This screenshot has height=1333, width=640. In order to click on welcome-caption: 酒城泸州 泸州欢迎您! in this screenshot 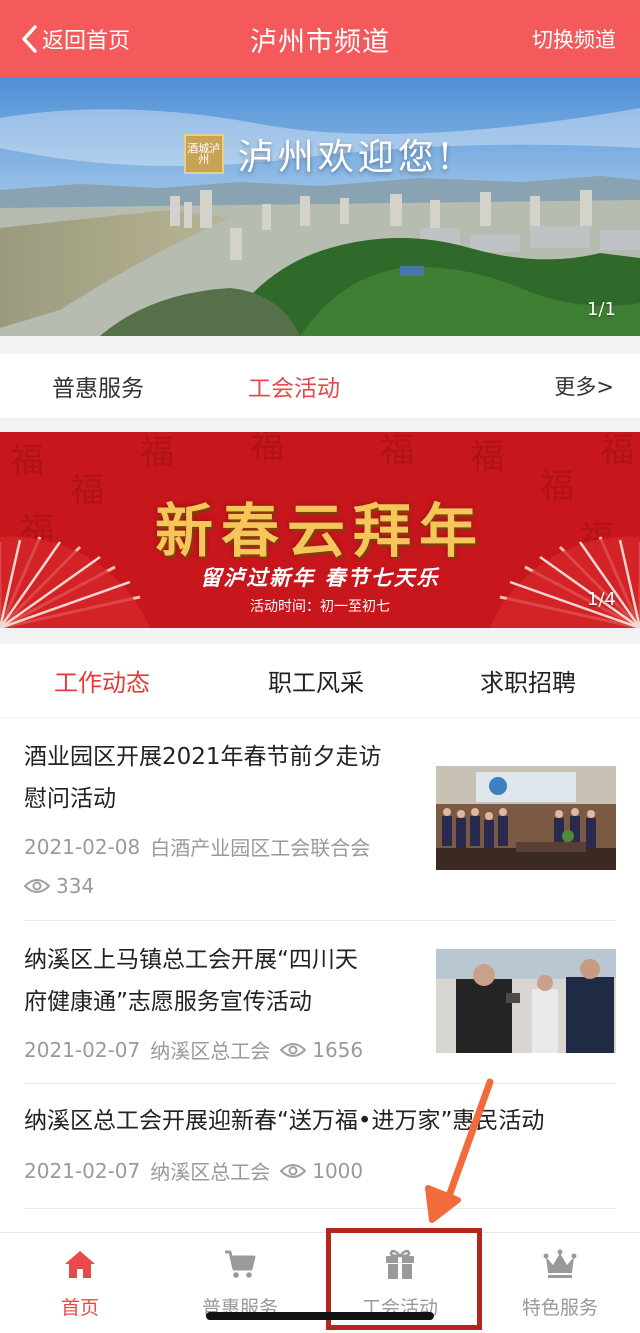, I will do `click(320, 154)`.